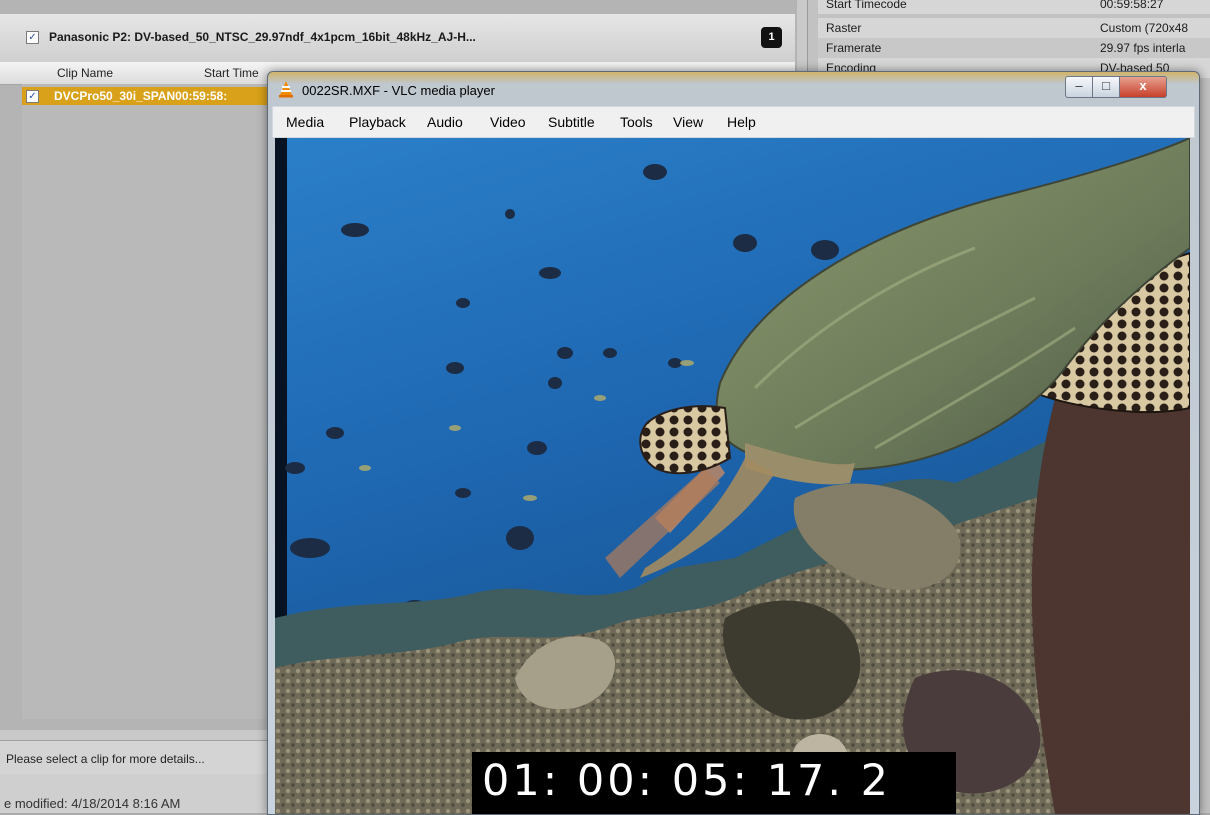  Describe the element at coordinates (1014, 28) in the screenshot. I see `property-row: Raster Custom (720x48` at that location.